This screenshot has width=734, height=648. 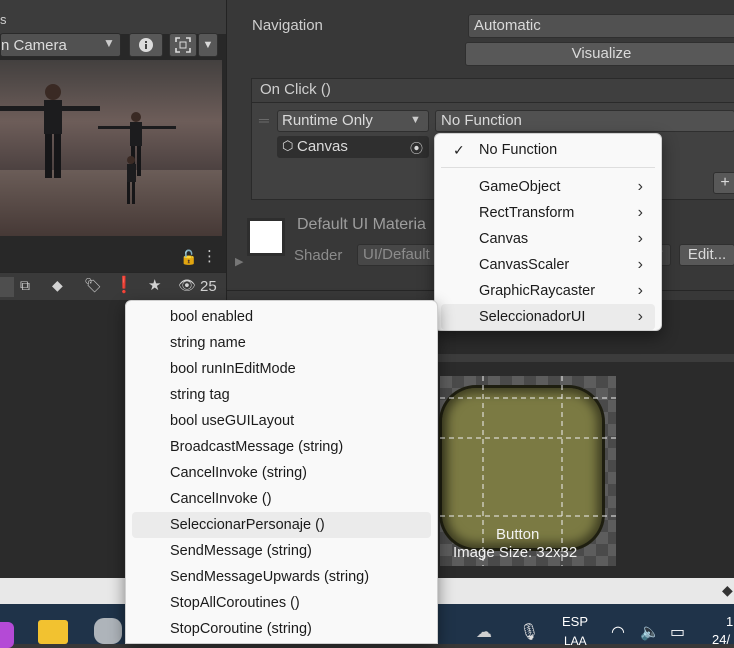 What do you see at coordinates (575, 621) in the screenshot?
I see `language-code: ESP` at bounding box center [575, 621].